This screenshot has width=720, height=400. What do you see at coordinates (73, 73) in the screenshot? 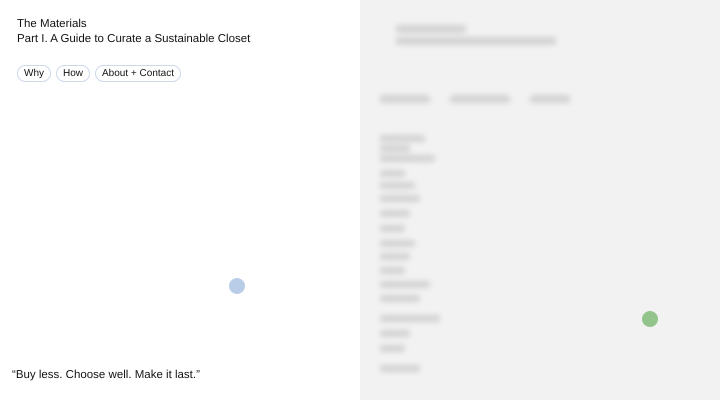
I see `nav-pill: How` at bounding box center [73, 73].